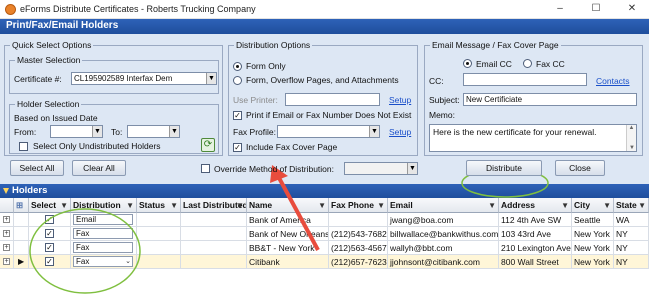 This screenshot has width=649, height=295. Describe the element at coordinates (593, 205) in the screenshot. I see `city-column-header: City ▼` at that location.